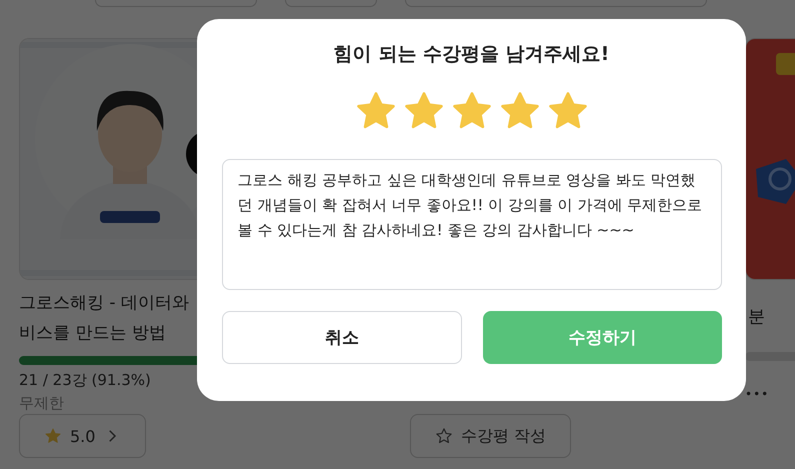 This screenshot has height=469, width=795. I want to click on cancel-button: 취소, so click(342, 337).